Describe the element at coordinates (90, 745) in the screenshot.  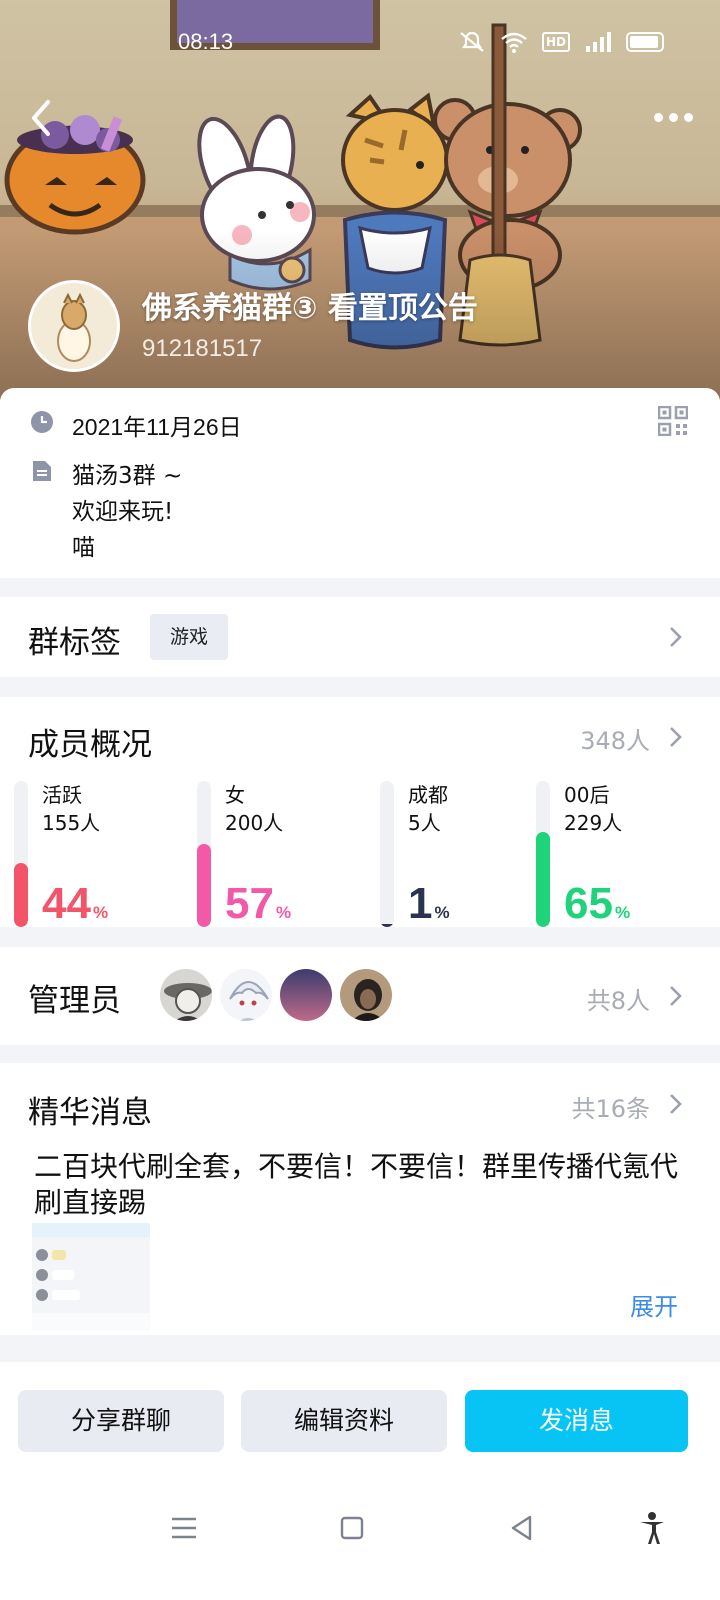
I see `members-title: 成员概况` at that location.